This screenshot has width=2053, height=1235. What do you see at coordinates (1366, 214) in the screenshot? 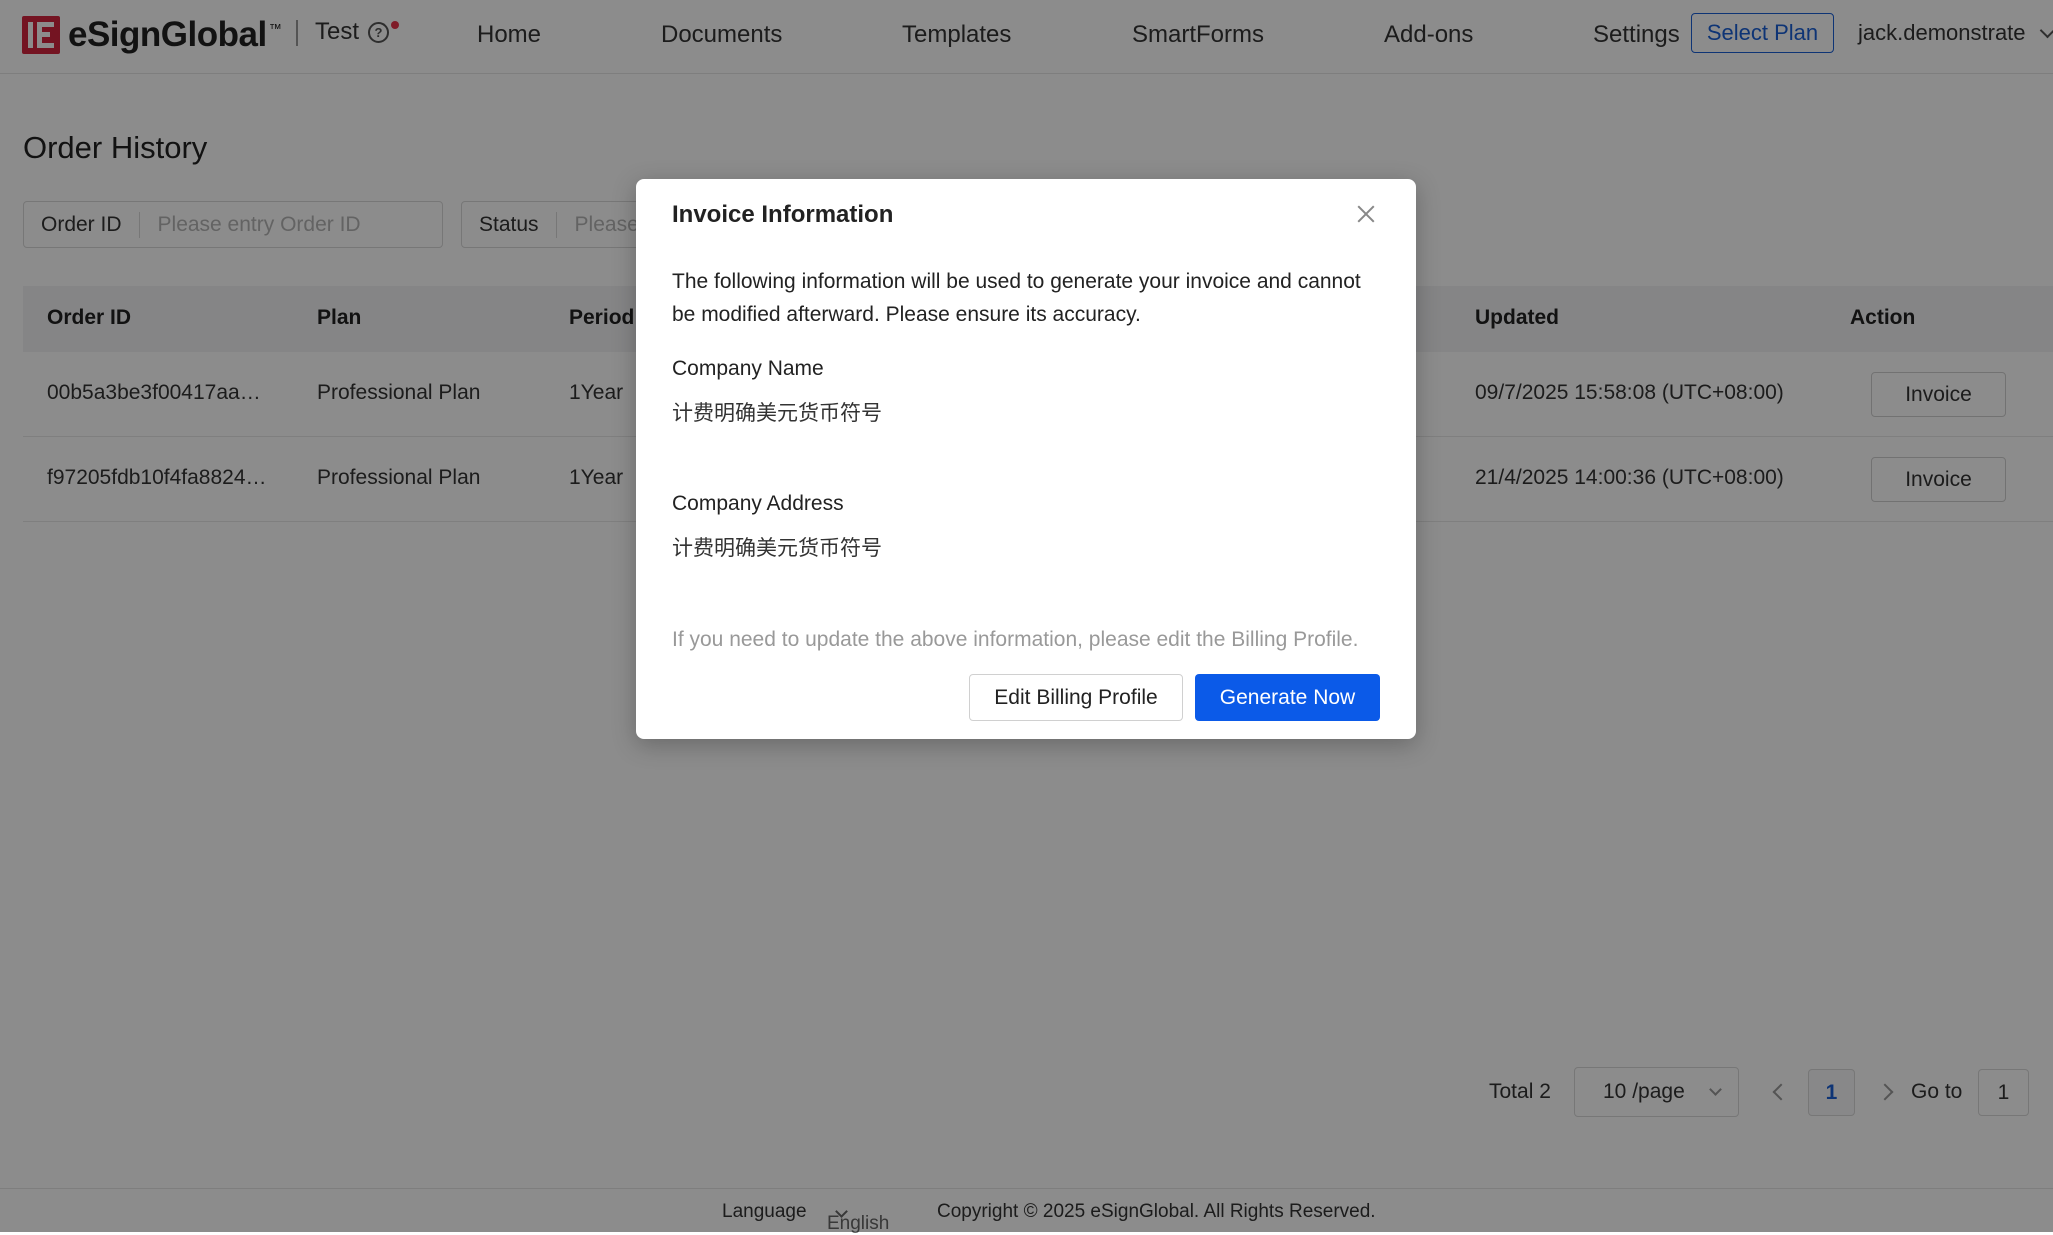
I see `close-icon` at bounding box center [1366, 214].